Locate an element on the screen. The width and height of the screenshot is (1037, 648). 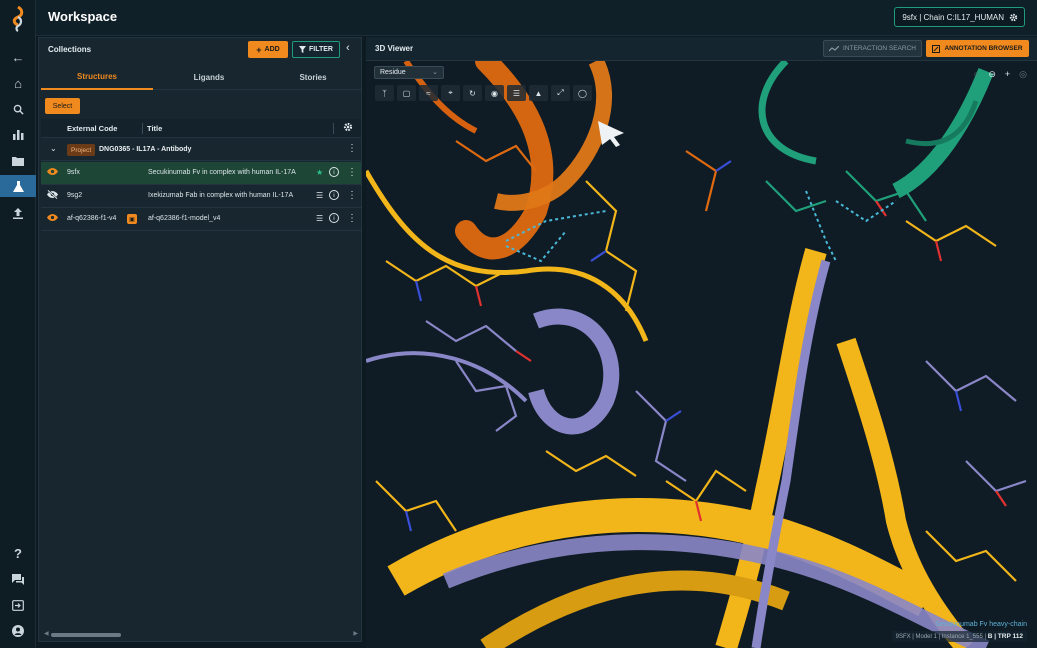
plus-icon: + is located at coordinates (259, 49).